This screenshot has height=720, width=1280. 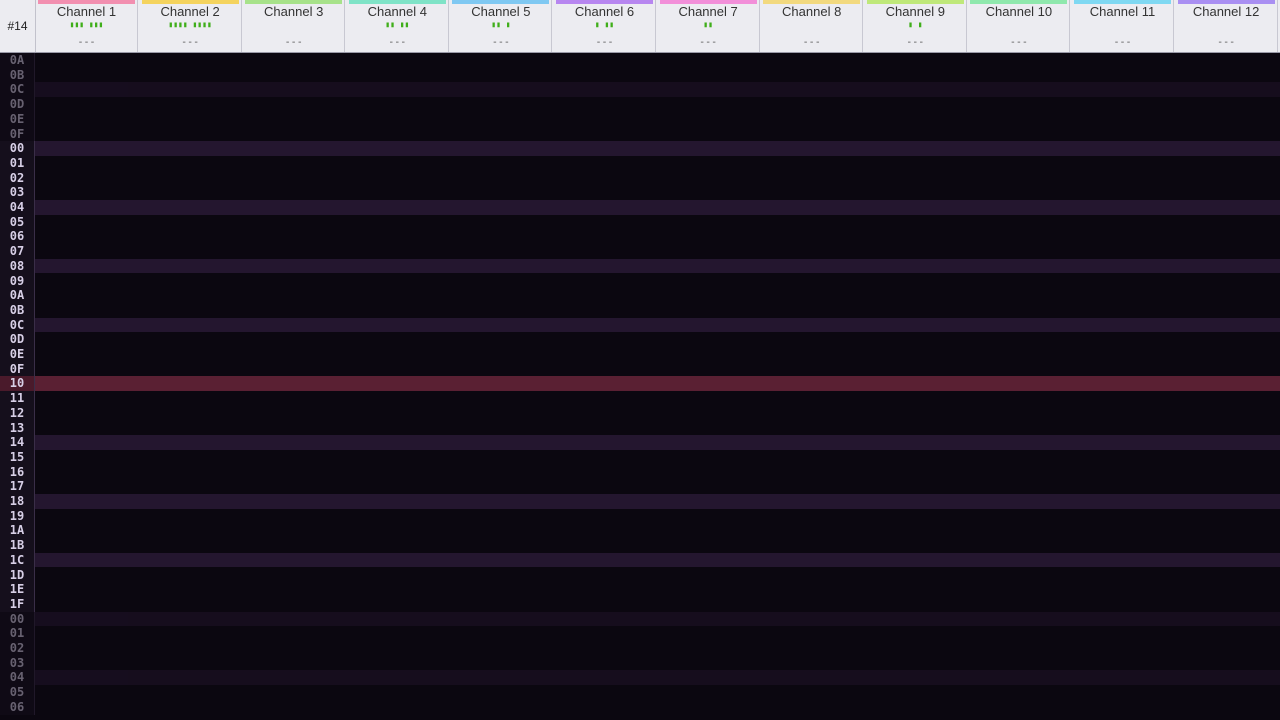 What do you see at coordinates (1123, 26) in the screenshot?
I see `channel-header-11: Channel 11 ---` at bounding box center [1123, 26].